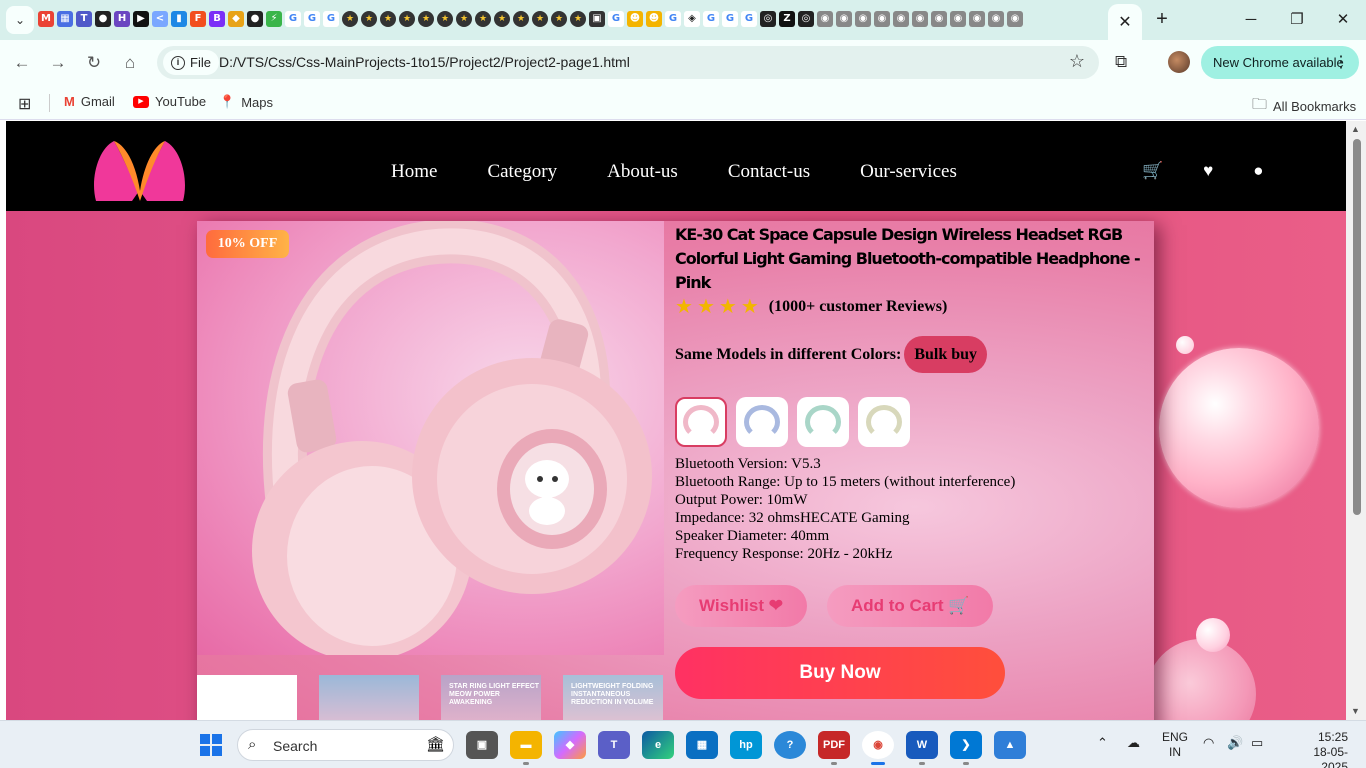  Describe the element at coordinates (141, 19) in the screenshot. I see `play-tab-icon: ▶` at that location.